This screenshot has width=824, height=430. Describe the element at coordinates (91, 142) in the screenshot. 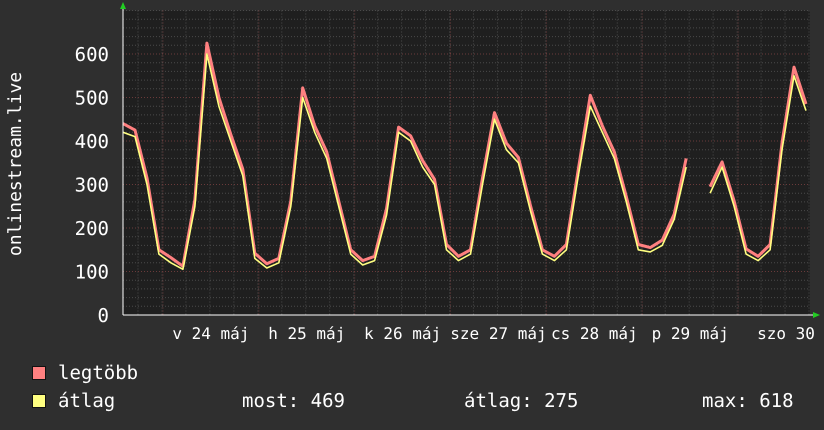

I see `y-tick-label: 400` at that location.